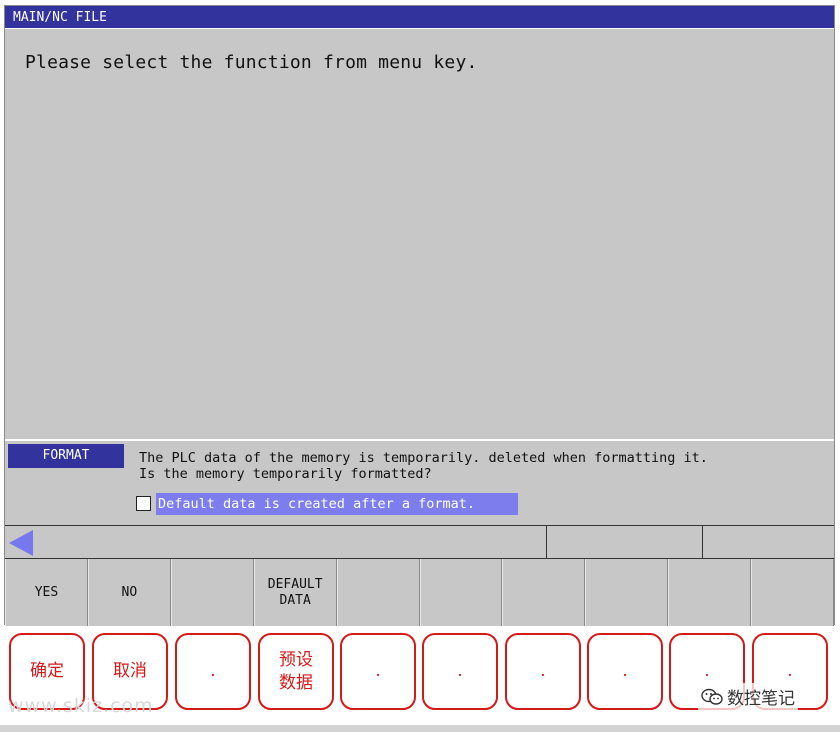 The height and width of the screenshot is (732, 840). Describe the element at coordinates (761, 699) in the screenshot. I see `brand-name: 数控笔记` at that location.